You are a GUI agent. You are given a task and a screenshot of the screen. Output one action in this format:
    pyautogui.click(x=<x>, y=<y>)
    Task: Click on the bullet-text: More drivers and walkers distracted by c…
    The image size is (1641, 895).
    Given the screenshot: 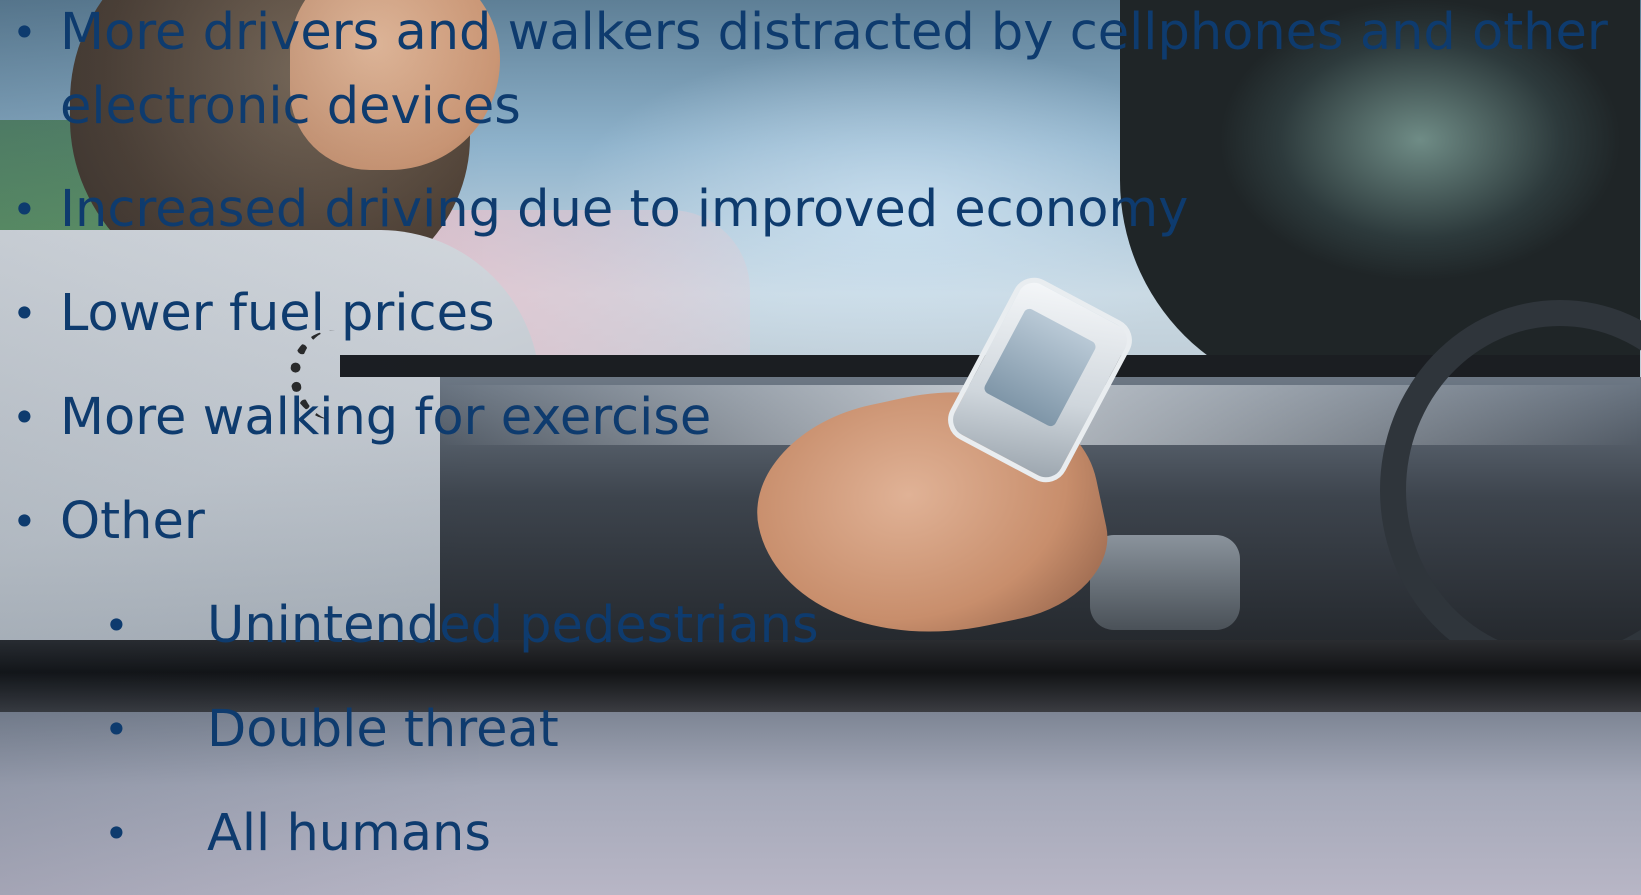 What is the action you would take?
    pyautogui.click(x=834, y=32)
    